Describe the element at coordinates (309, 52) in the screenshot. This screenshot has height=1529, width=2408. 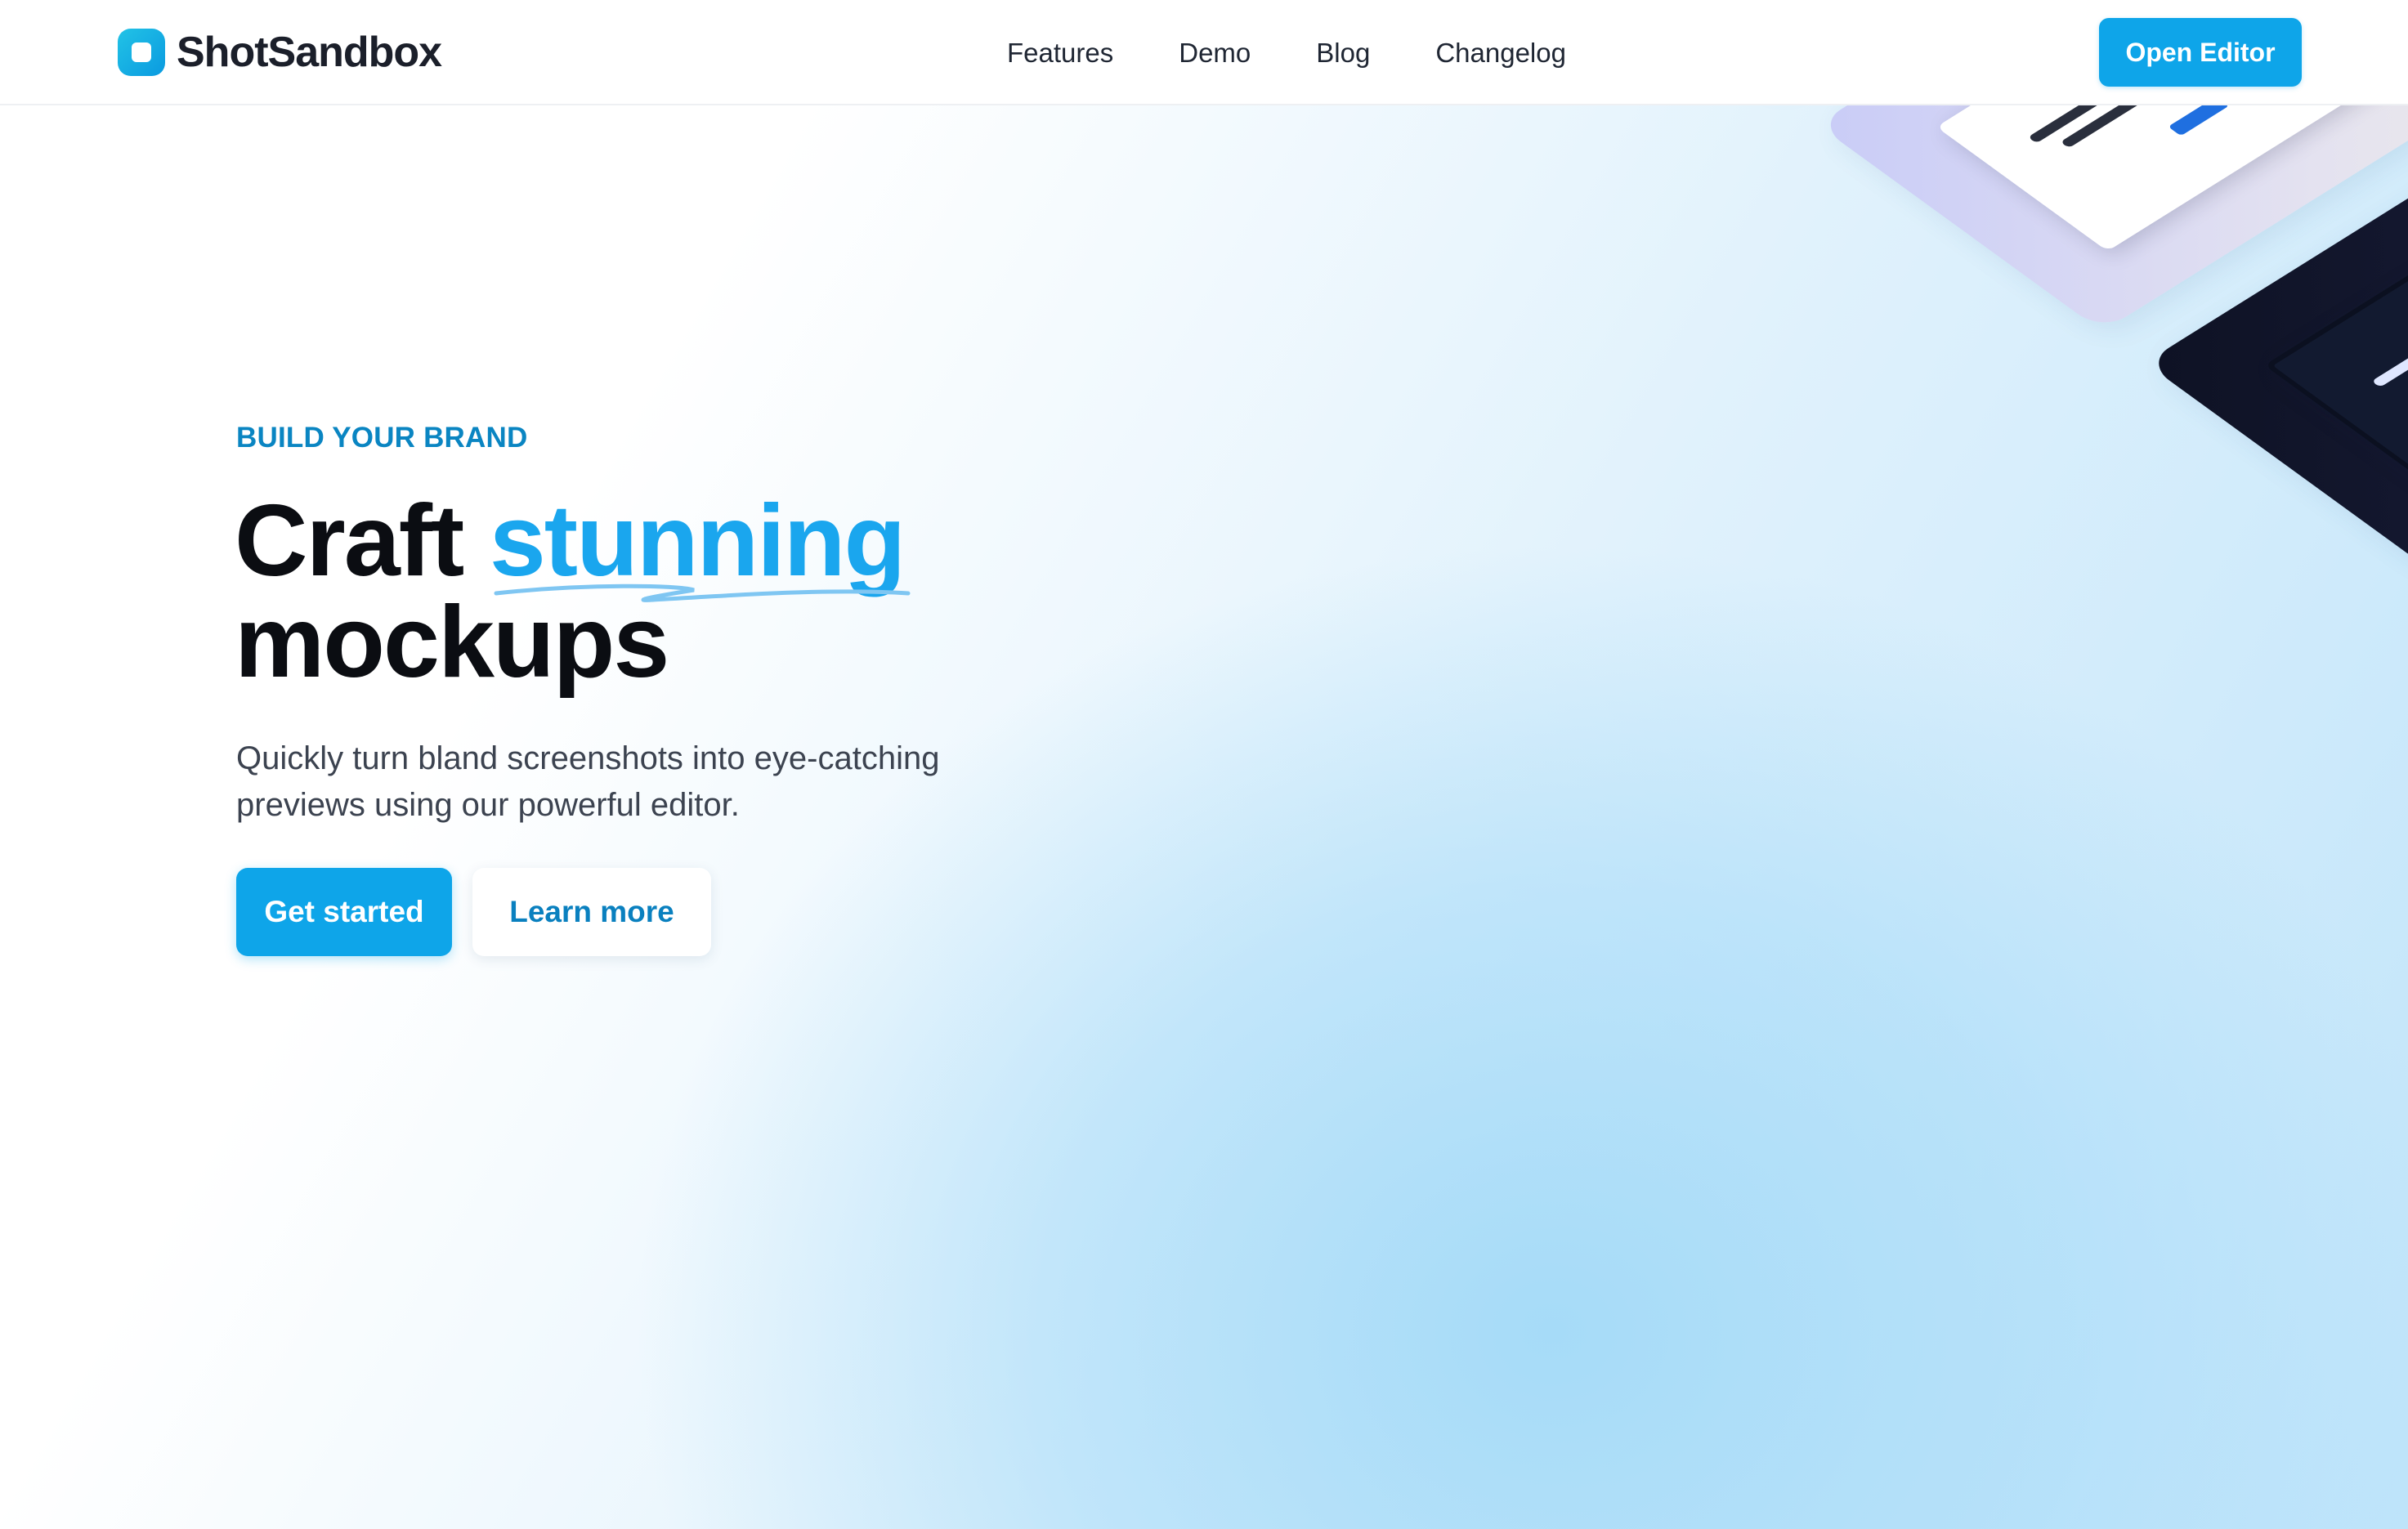
I see `brand-name: ShotSandbox` at that location.